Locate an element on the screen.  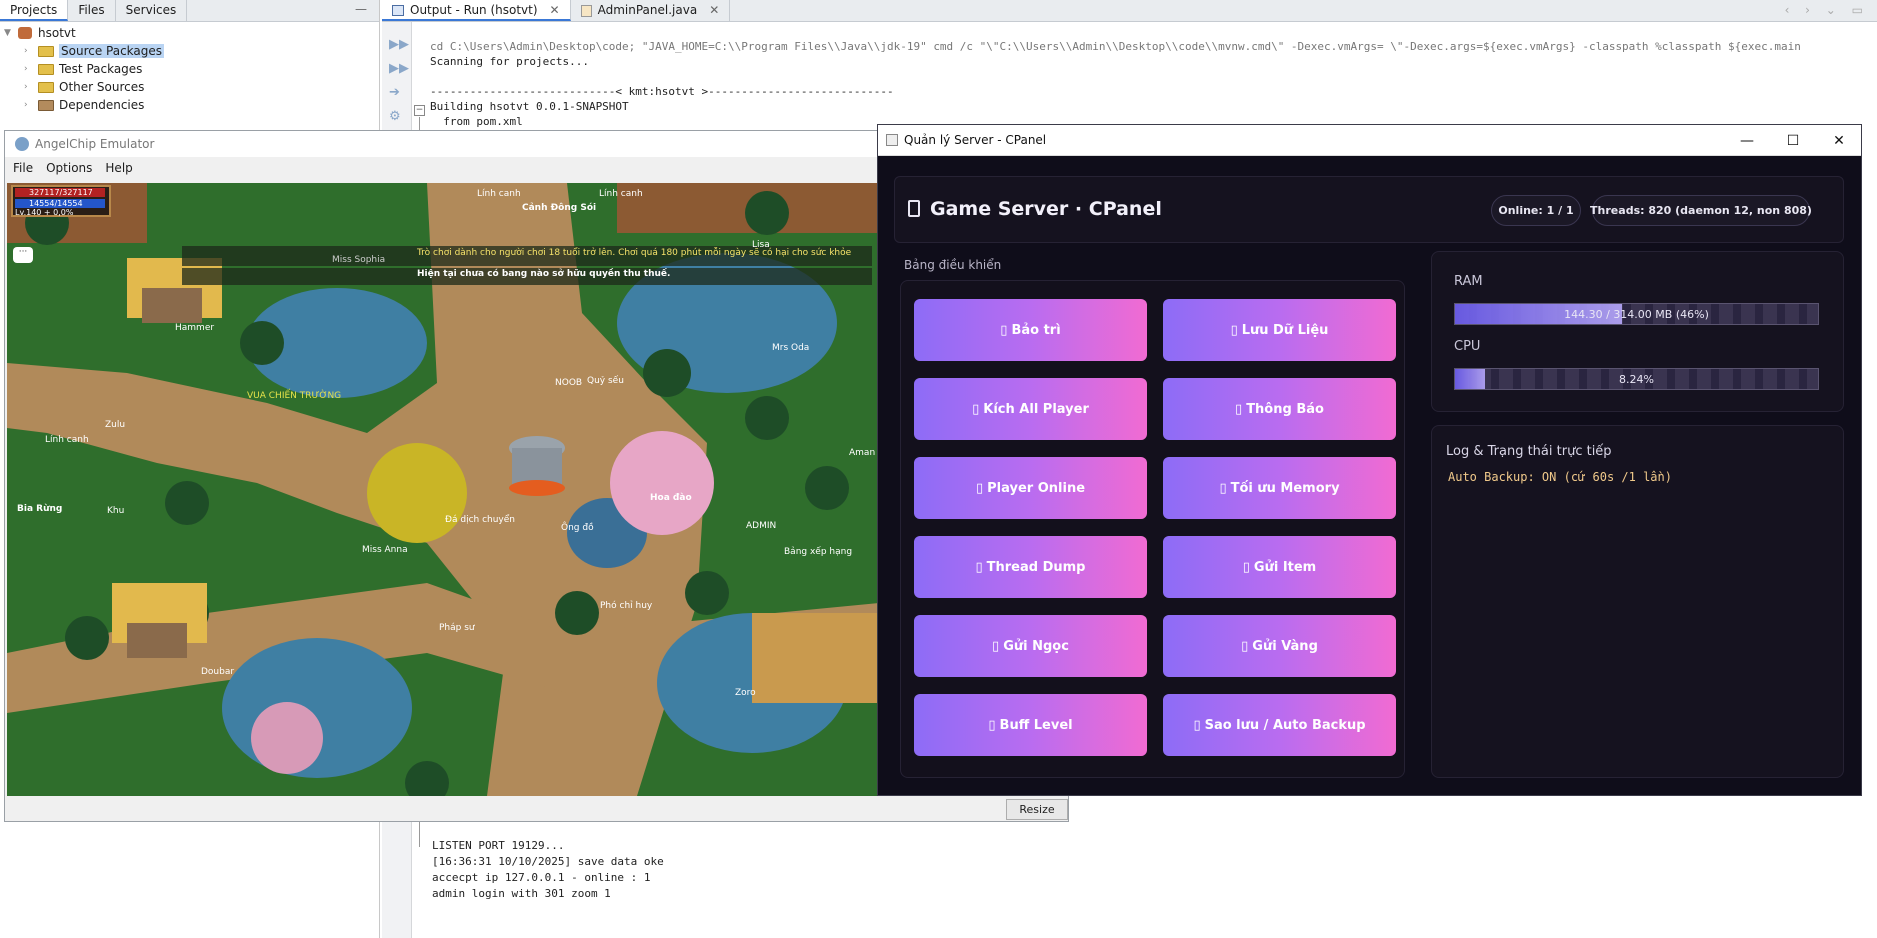
ram-progress-text: 144.30 / 314.00 MB (46%) is located at coordinates (1636, 314).